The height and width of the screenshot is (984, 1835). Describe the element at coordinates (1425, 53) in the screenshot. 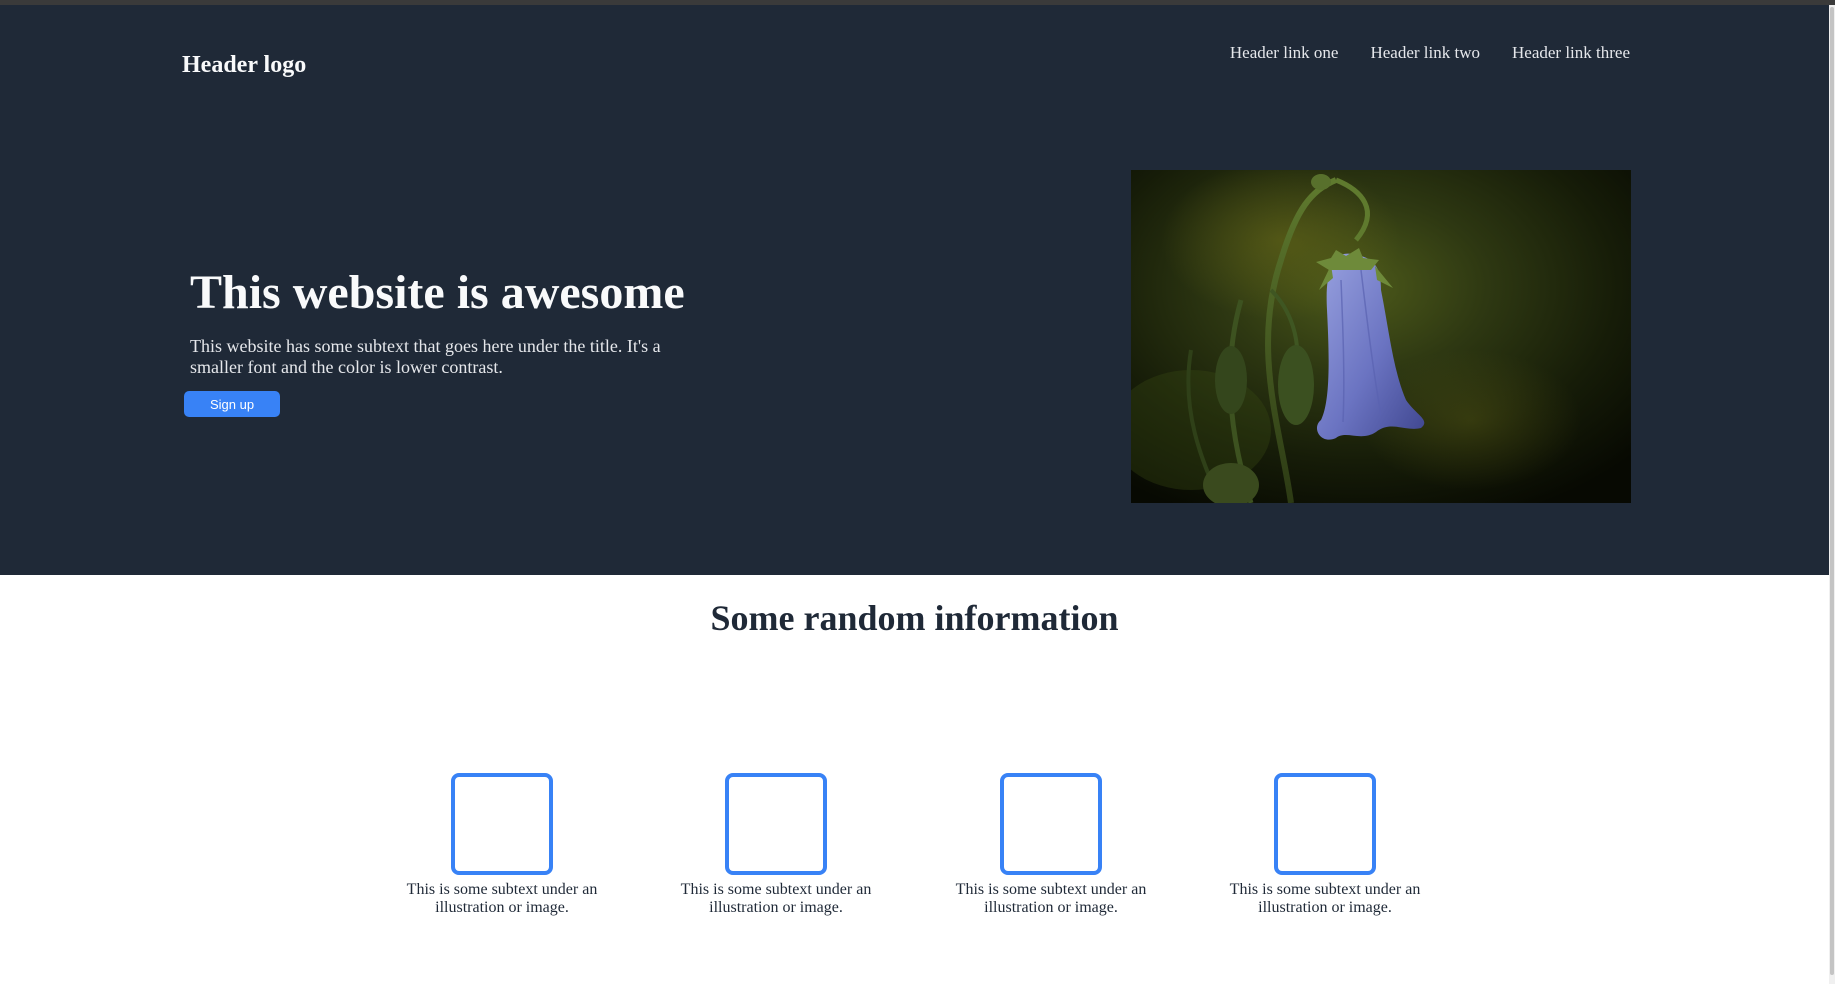

I see `header-link-two: Header link two` at that location.